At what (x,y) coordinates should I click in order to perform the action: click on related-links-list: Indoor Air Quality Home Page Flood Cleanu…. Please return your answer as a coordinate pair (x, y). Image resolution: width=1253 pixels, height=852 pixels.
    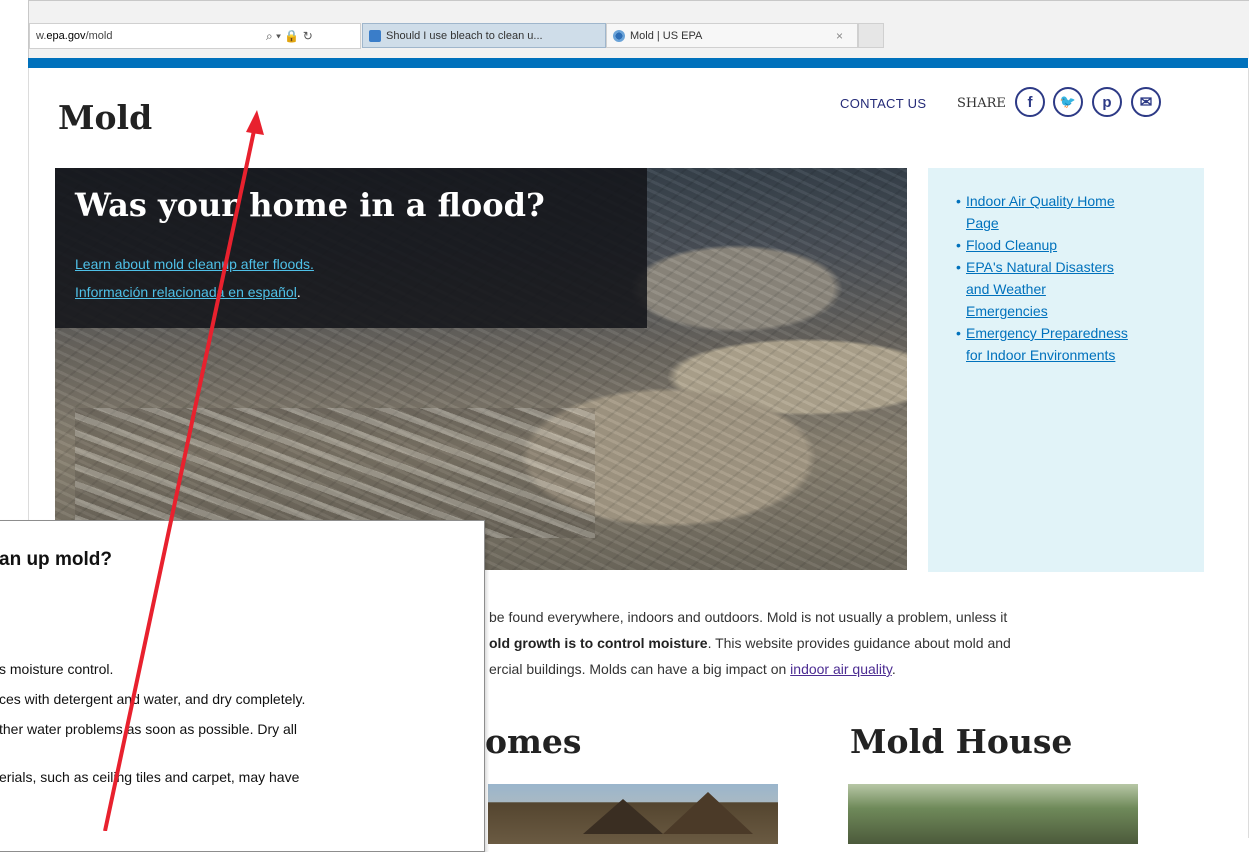
    Looking at the image, I should click on (1076, 278).